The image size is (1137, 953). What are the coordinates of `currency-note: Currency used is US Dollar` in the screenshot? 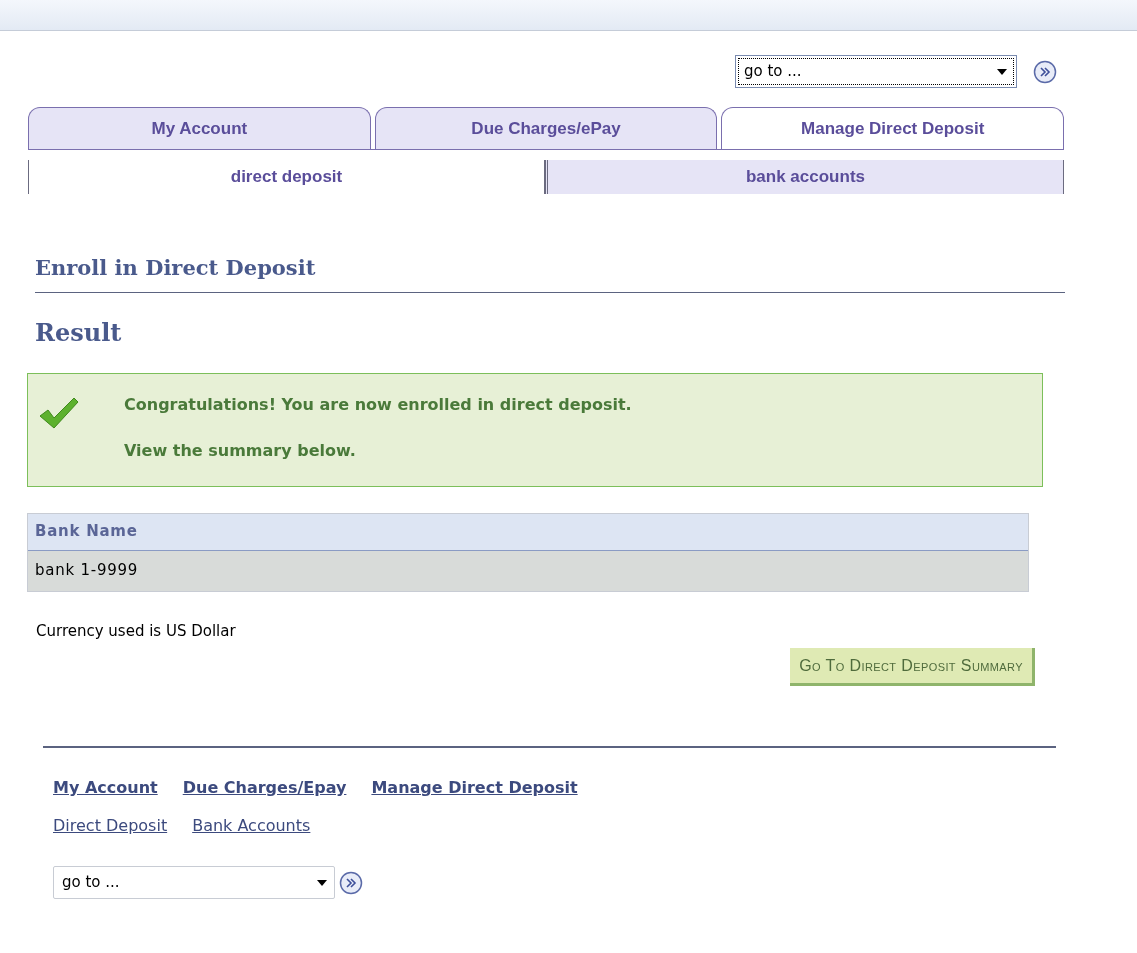 It's located at (136, 631).